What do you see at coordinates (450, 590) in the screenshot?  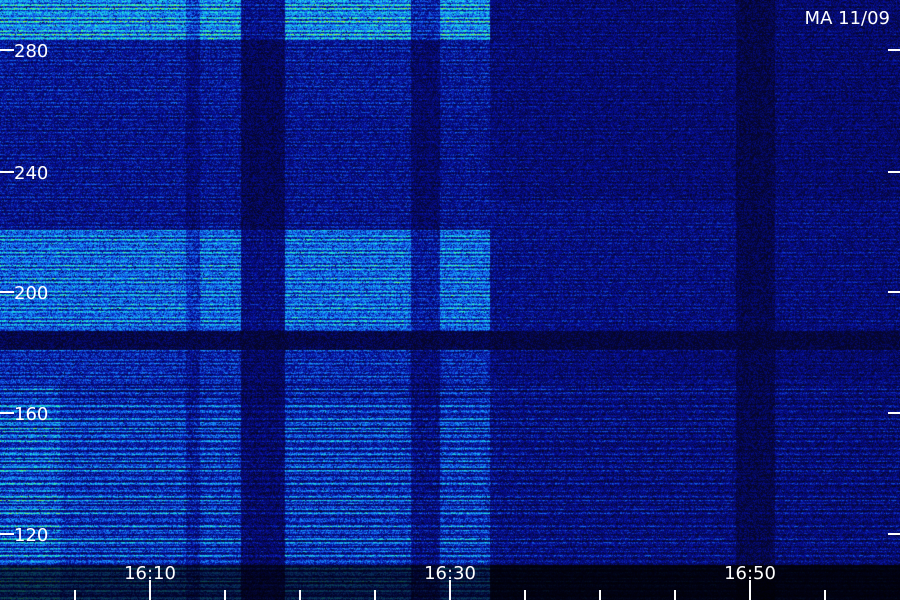 I see `x-tick-marks` at bounding box center [450, 590].